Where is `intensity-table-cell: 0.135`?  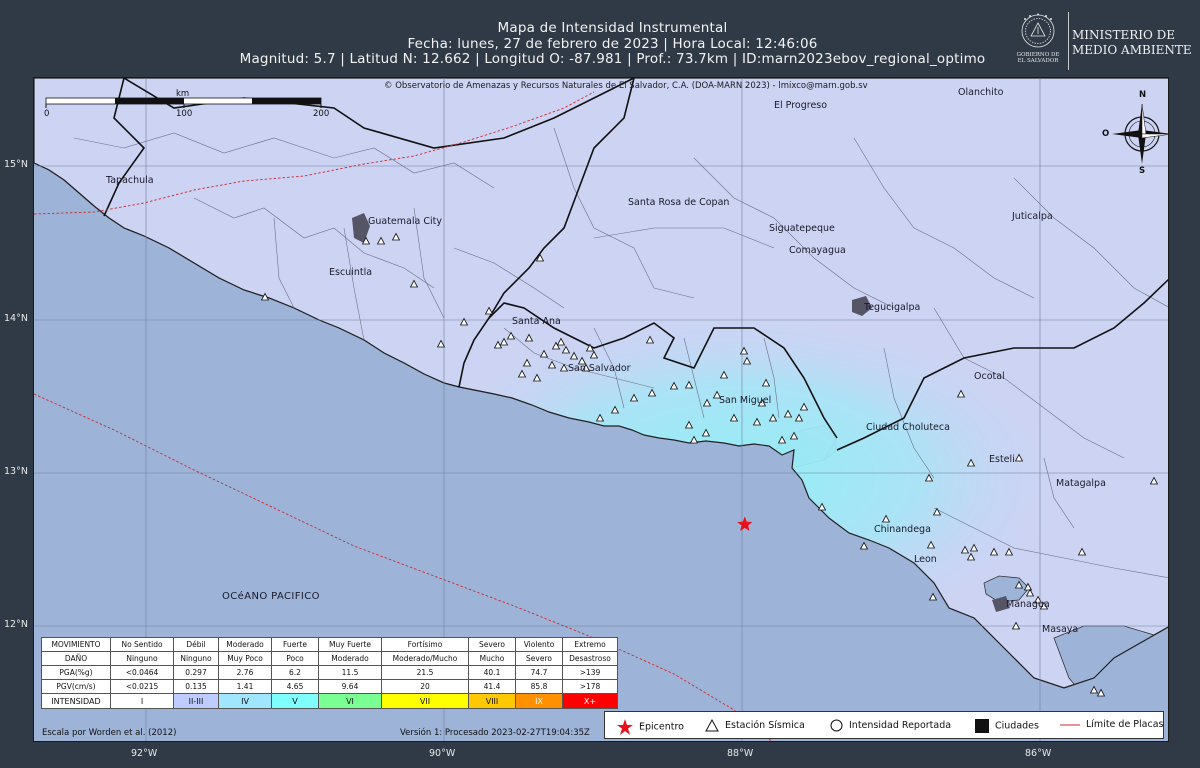 intensity-table-cell: 0.135 is located at coordinates (196, 686).